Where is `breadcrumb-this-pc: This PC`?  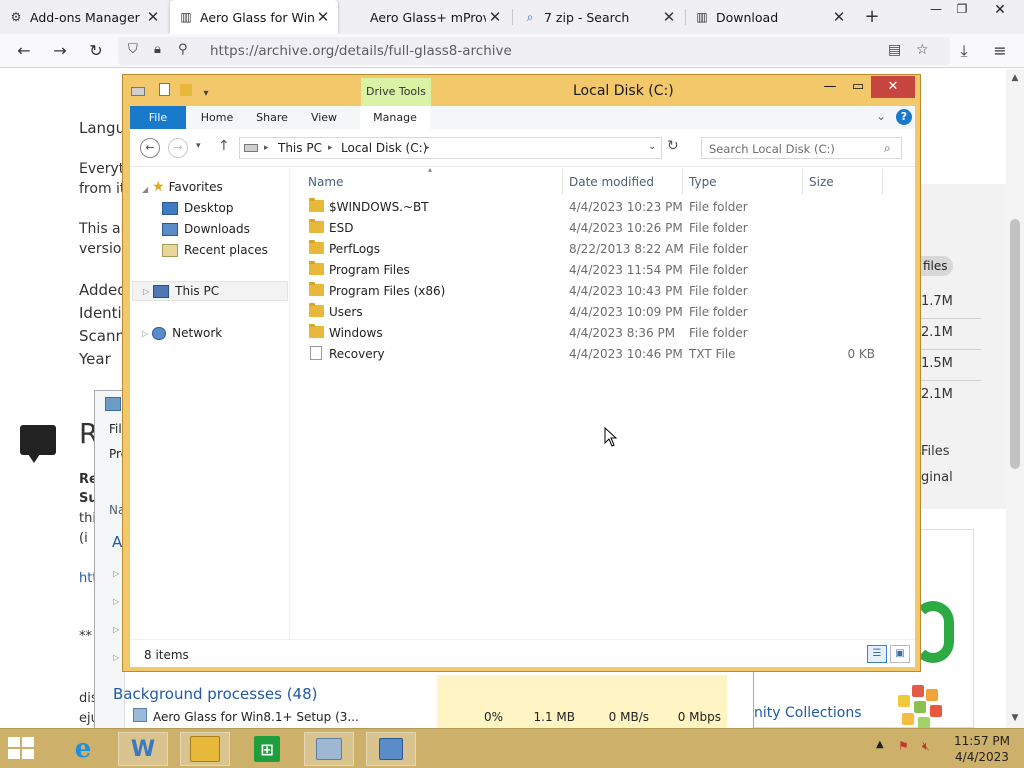
breadcrumb-this-pc: This PC is located at coordinates (300, 148).